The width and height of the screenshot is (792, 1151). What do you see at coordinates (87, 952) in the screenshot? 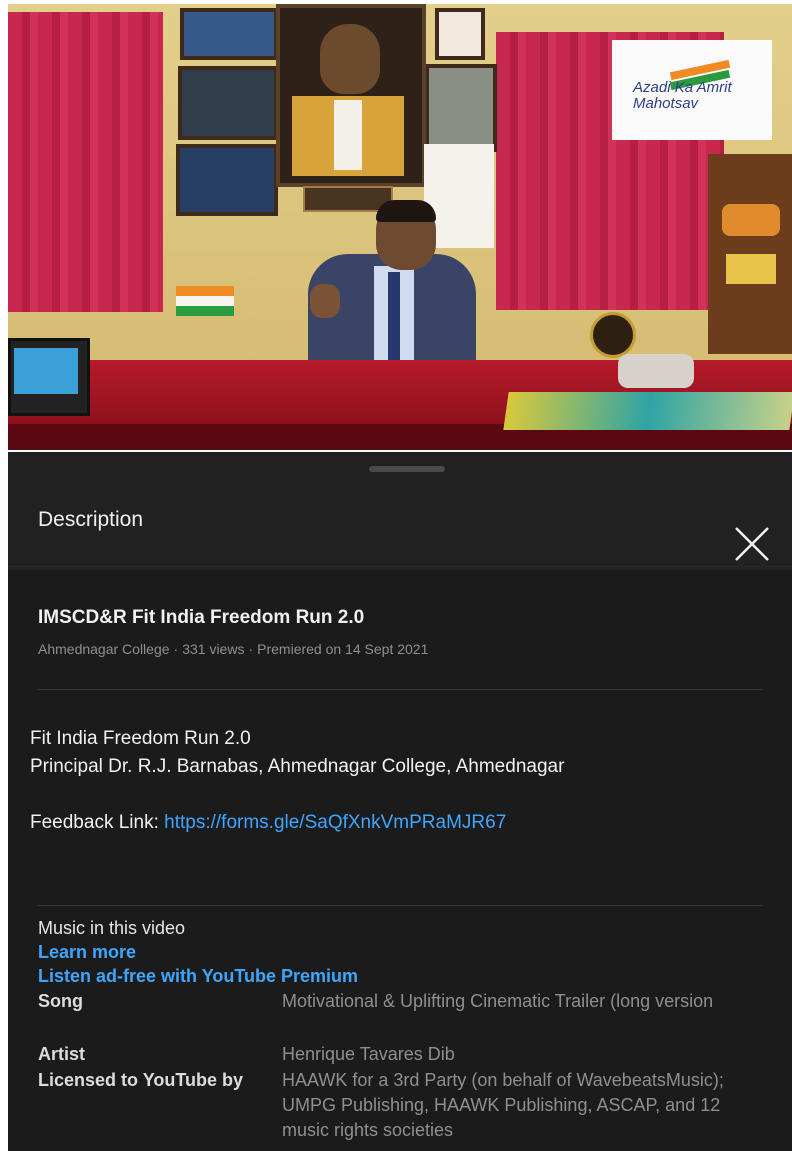
I see `learn-more-link: Learn more` at bounding box center [87, 952].